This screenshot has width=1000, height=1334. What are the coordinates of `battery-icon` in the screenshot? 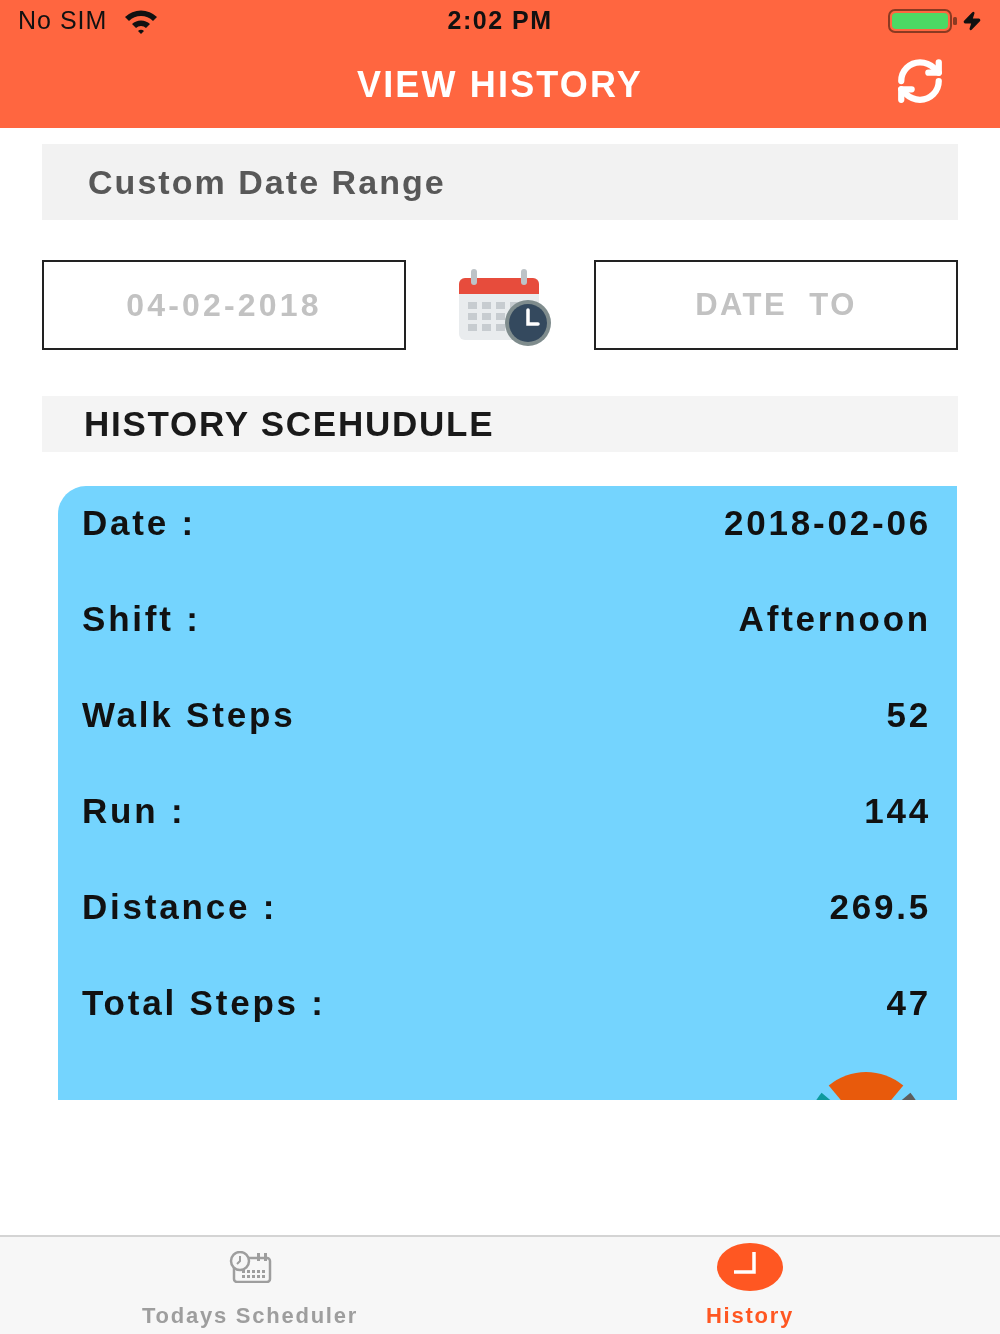 It's located at (923, 21).